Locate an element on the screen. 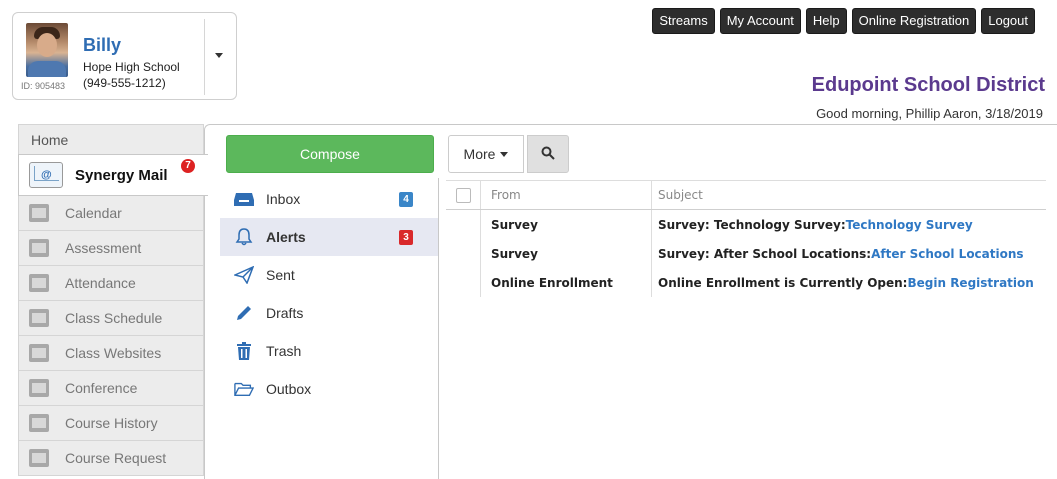  folder-sent-label: Sent is located at coordinates (280, 275).